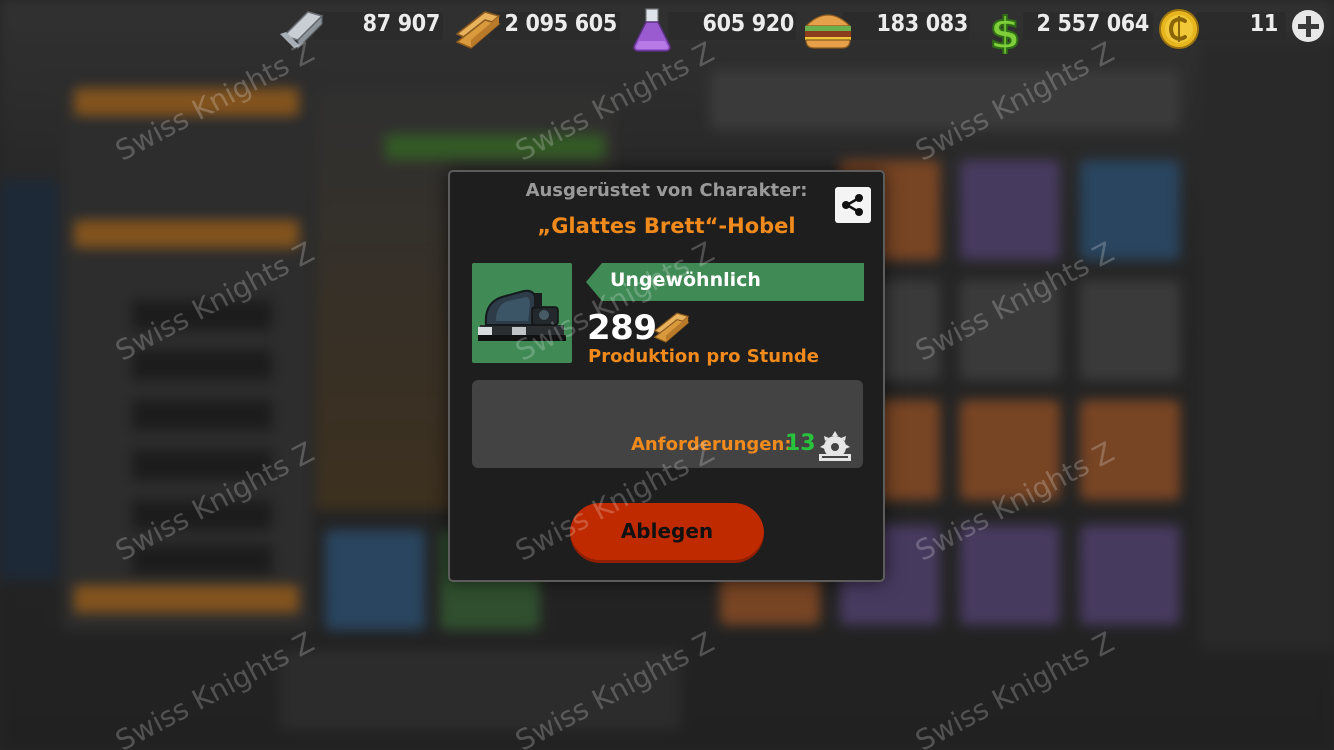  Describe the element at coordinates (561, 24) in the screenshot. I see `resource-value: 2 095 605` at that location.